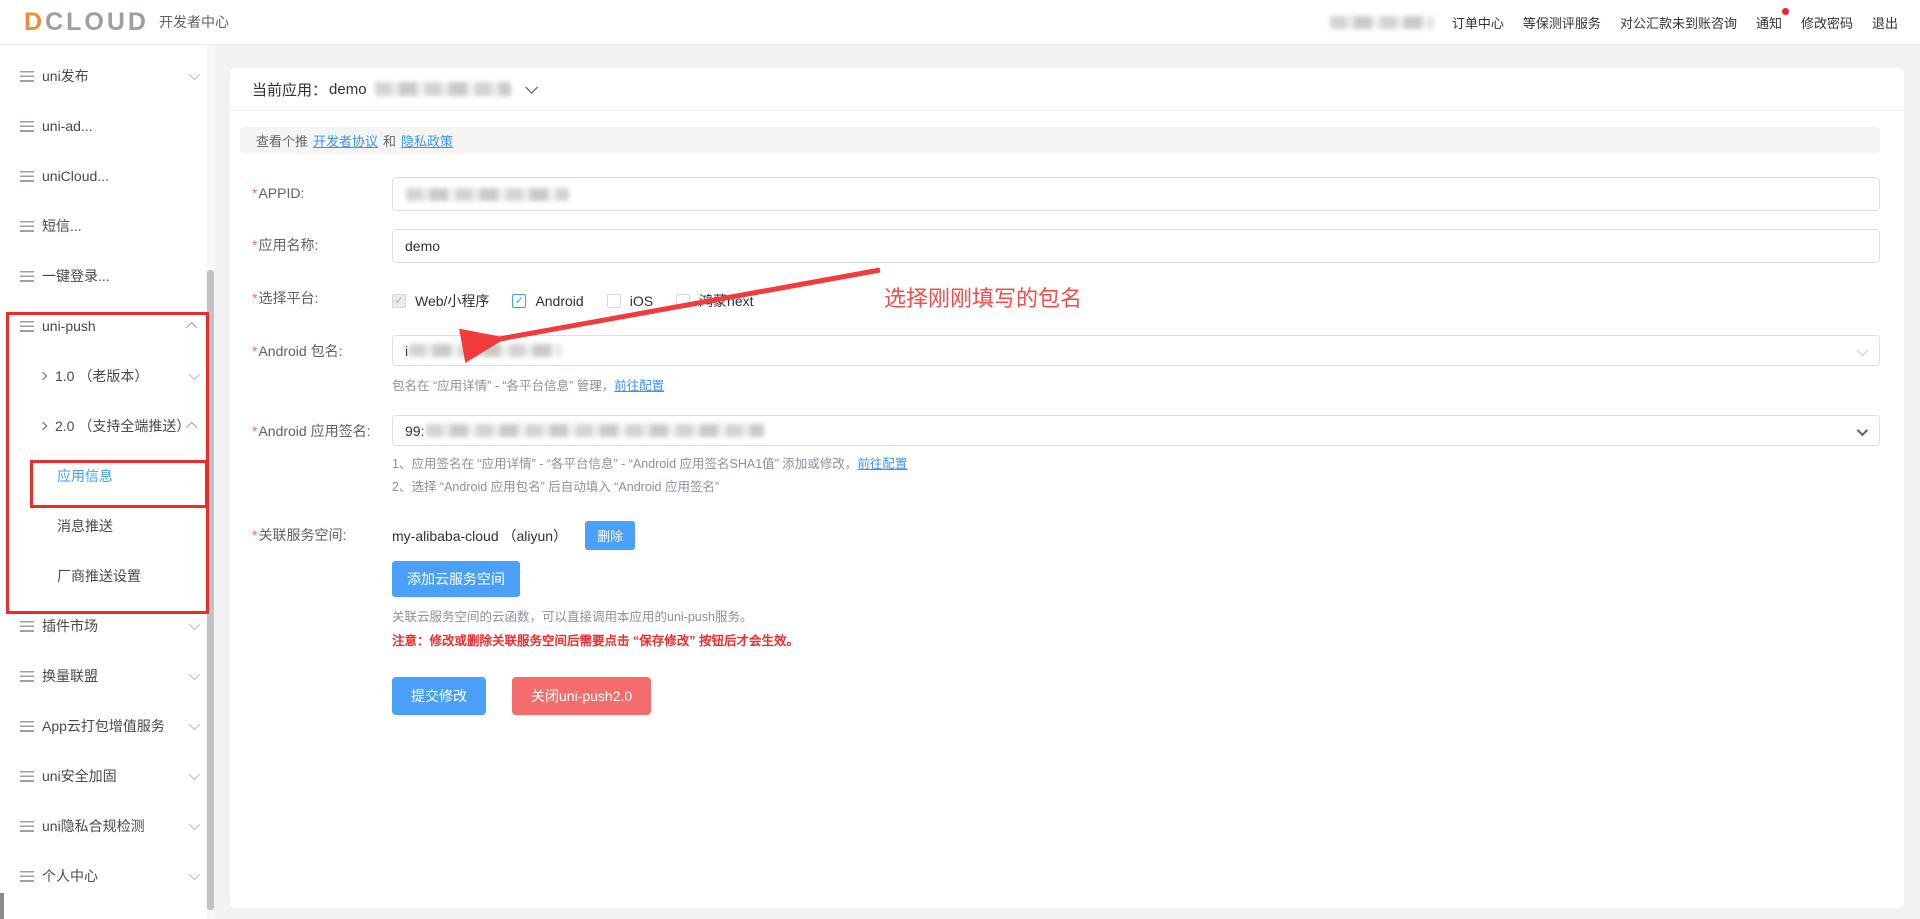  I want to click on sidebar-item-uni-publish: uni发布, so click(107, 76).